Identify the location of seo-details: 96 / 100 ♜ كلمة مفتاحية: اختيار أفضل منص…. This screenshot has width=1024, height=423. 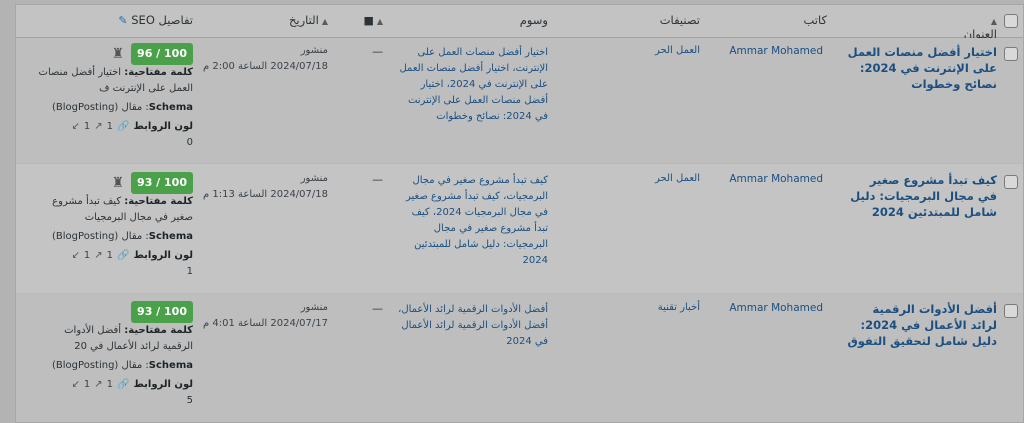
(115, 97).